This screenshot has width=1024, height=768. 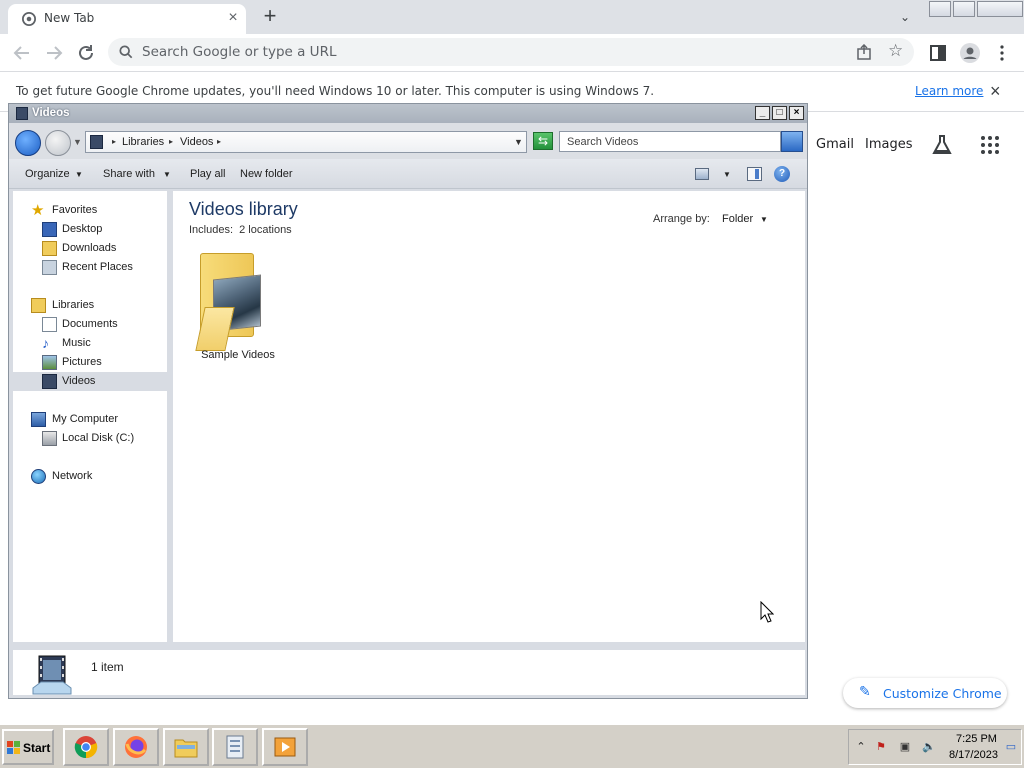 I want to click on action-center-flag-icon: ⚑, so click(x=881, y=748).